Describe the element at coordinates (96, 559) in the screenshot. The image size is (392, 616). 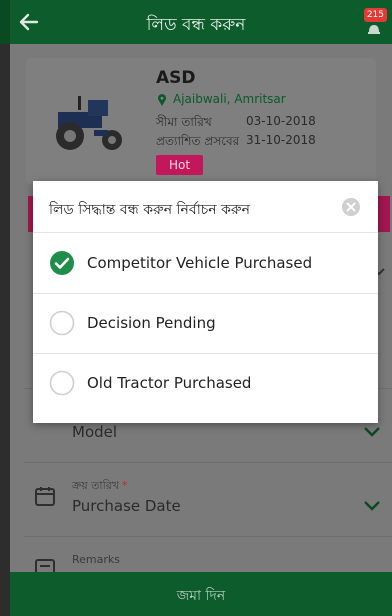
I see `remarks-label: Remarks` at that location.